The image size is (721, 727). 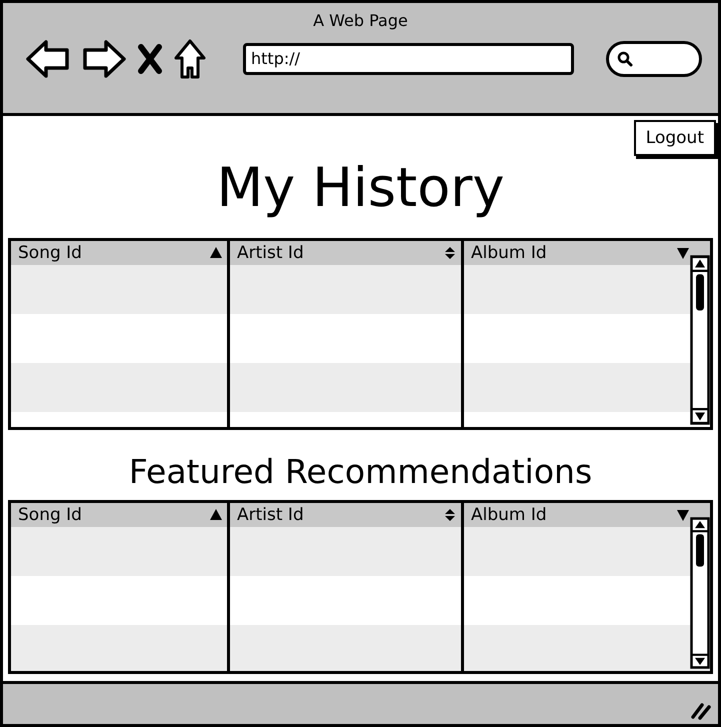 What do you see at coordinates (408, 59) in the screenshot?
I see `address-field: http://` at bounding box center [408, 59].